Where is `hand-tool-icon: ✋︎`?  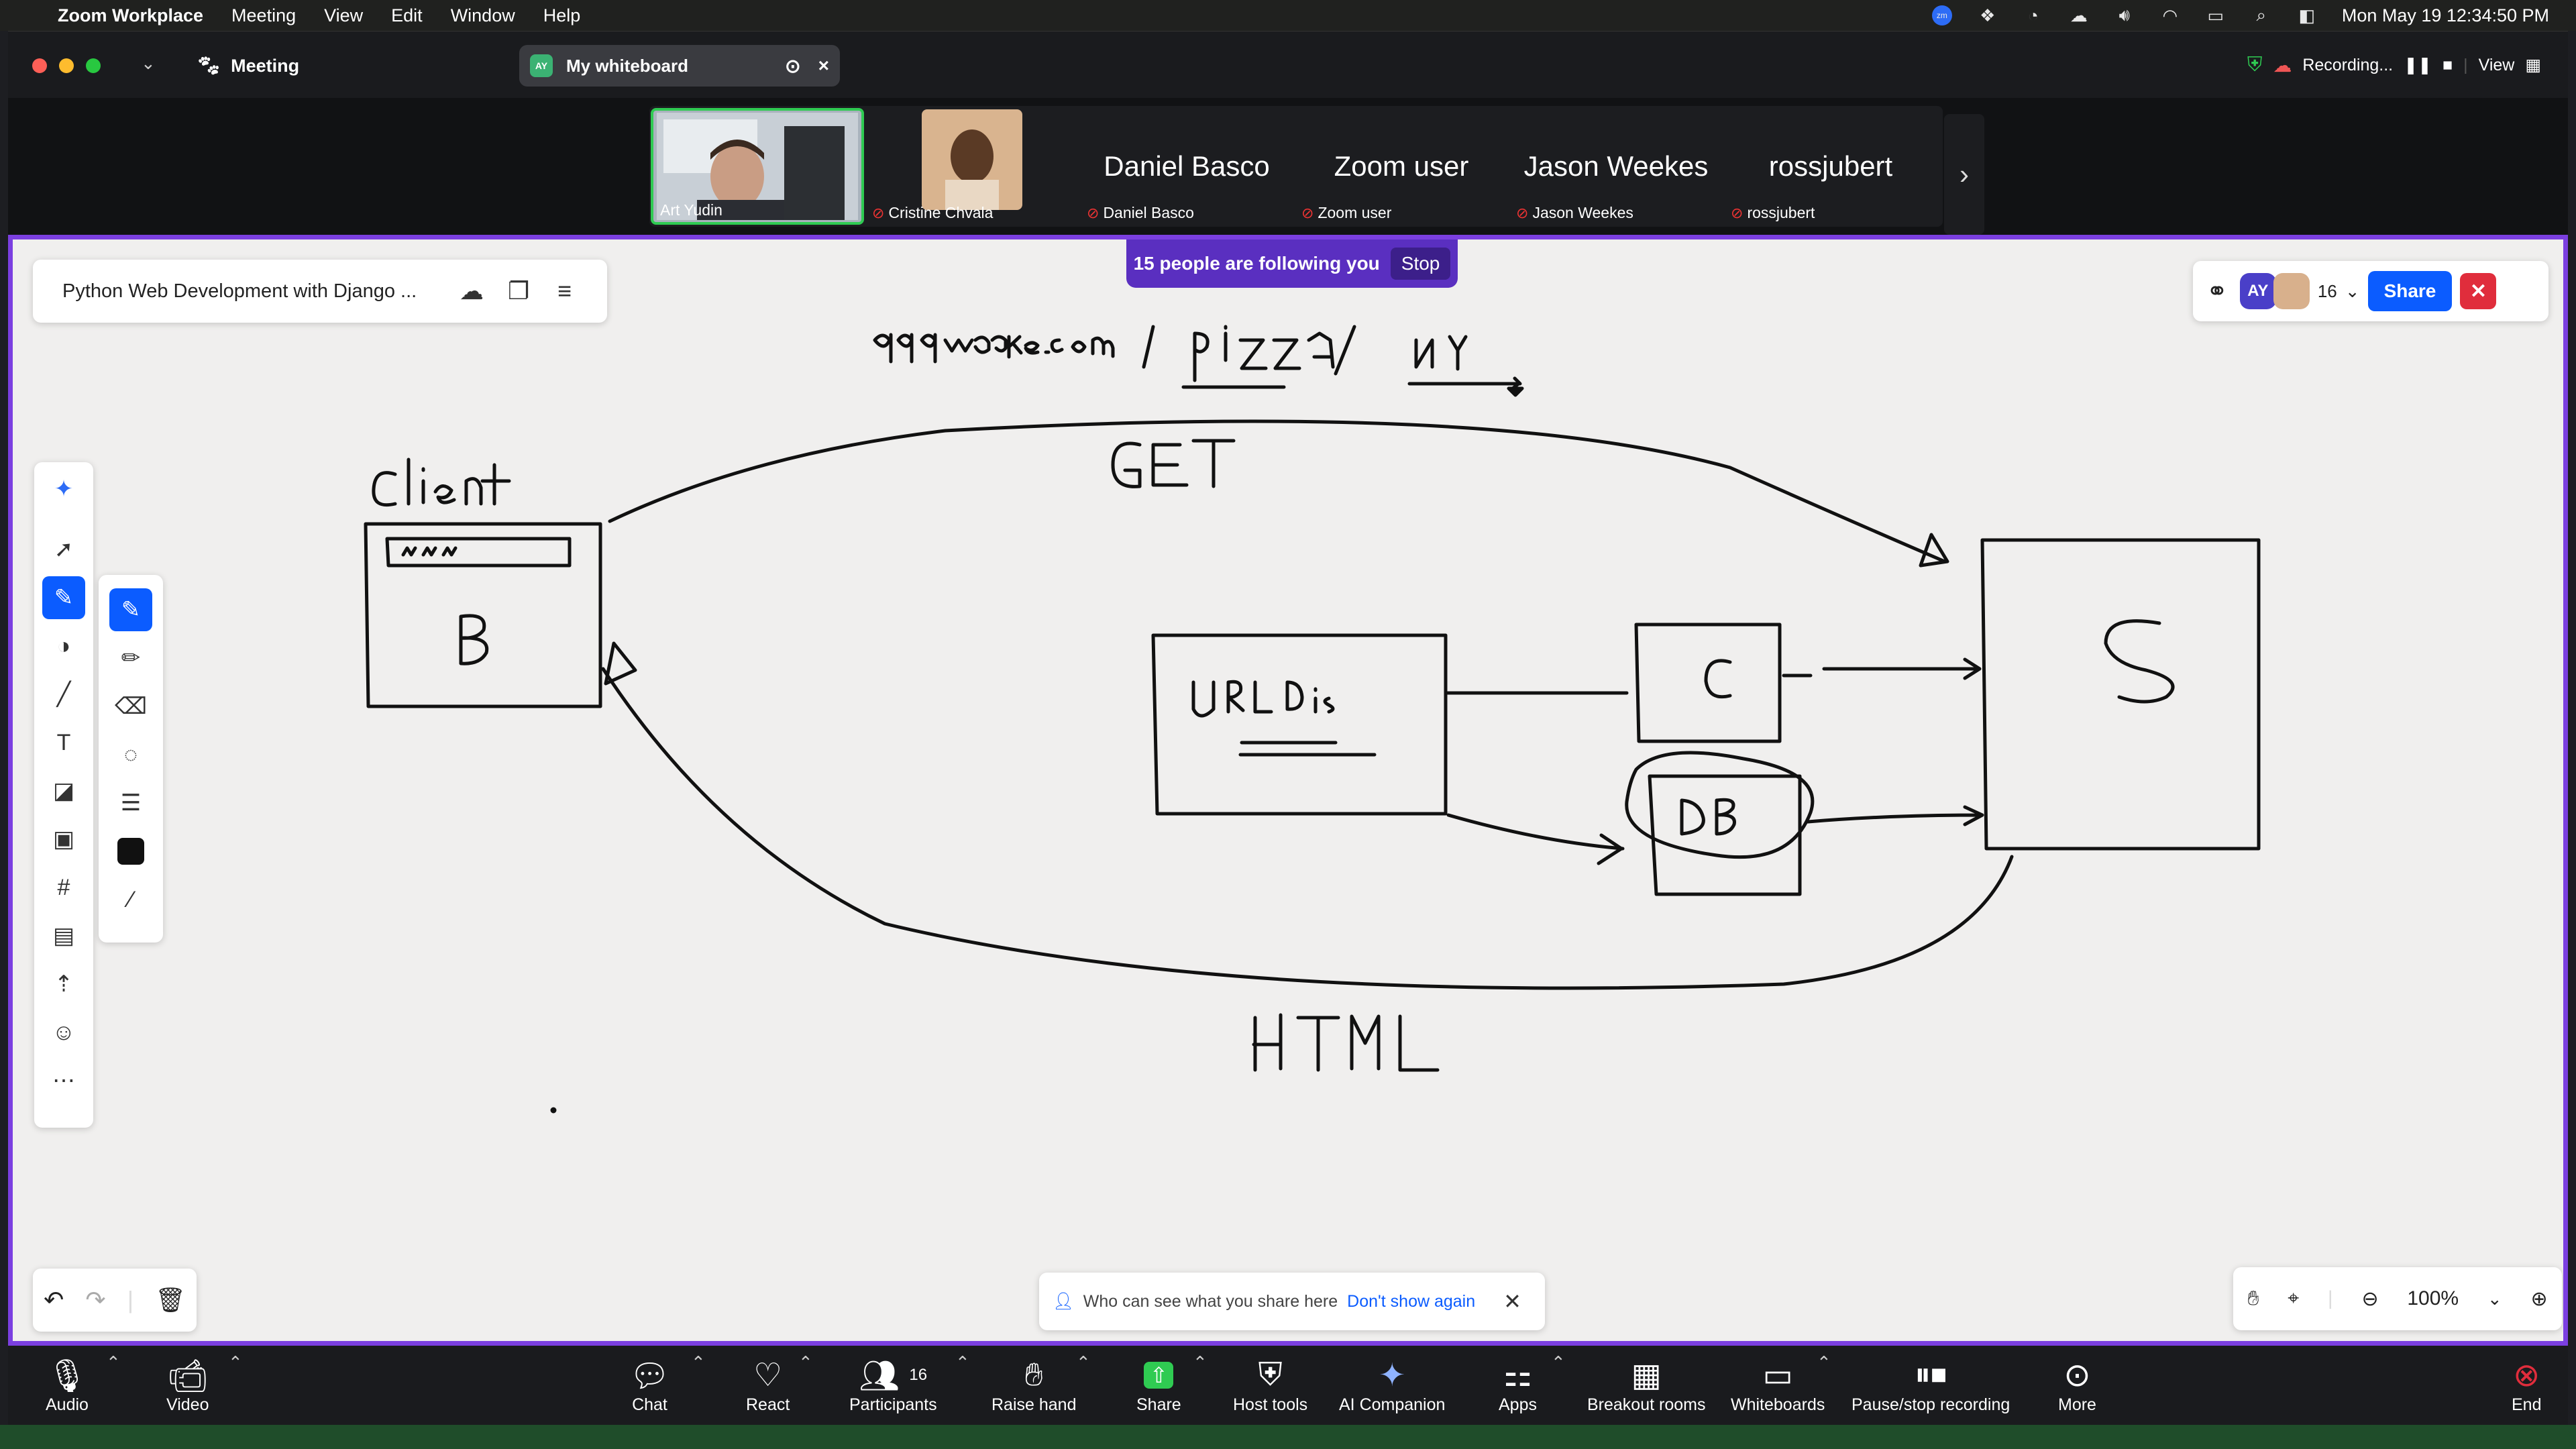 hand-tool-icon: ✋︎ is located at coordinates (2253, 1298).